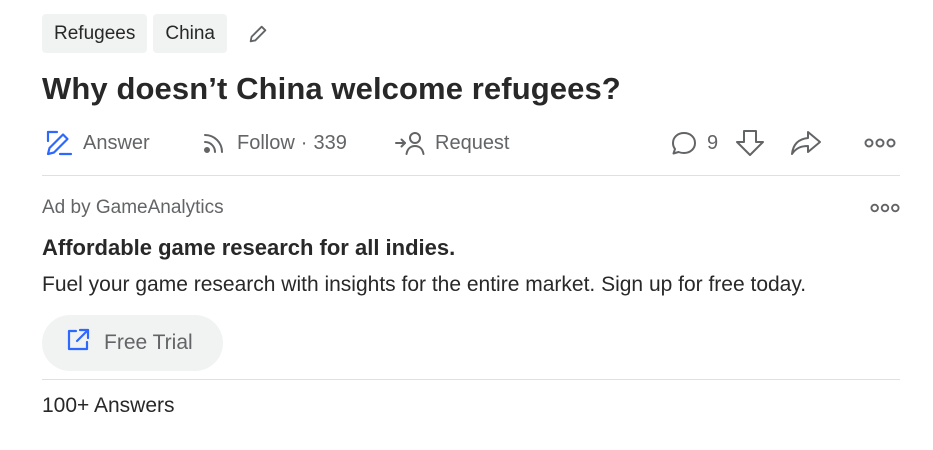 The width and height of the screenshot is (933, 450). Describe the element at coordinates (214, 143) in the screenshot. I see `follow-icon` at that location.